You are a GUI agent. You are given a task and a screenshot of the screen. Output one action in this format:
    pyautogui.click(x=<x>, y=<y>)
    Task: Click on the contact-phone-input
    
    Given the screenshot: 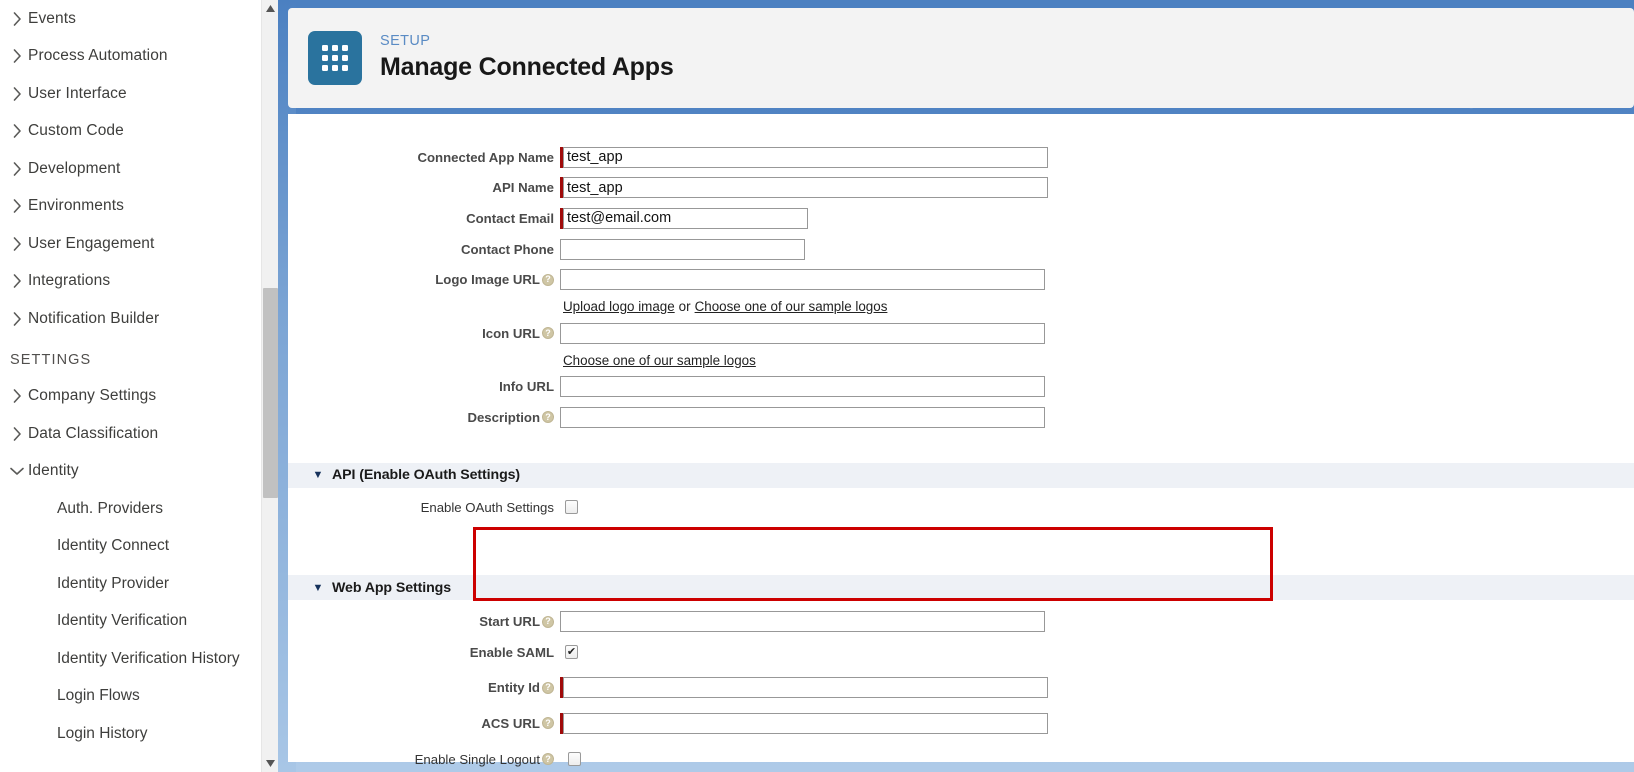 What is the action you would take?
    pyautogui.click(x=682, y=249)
    